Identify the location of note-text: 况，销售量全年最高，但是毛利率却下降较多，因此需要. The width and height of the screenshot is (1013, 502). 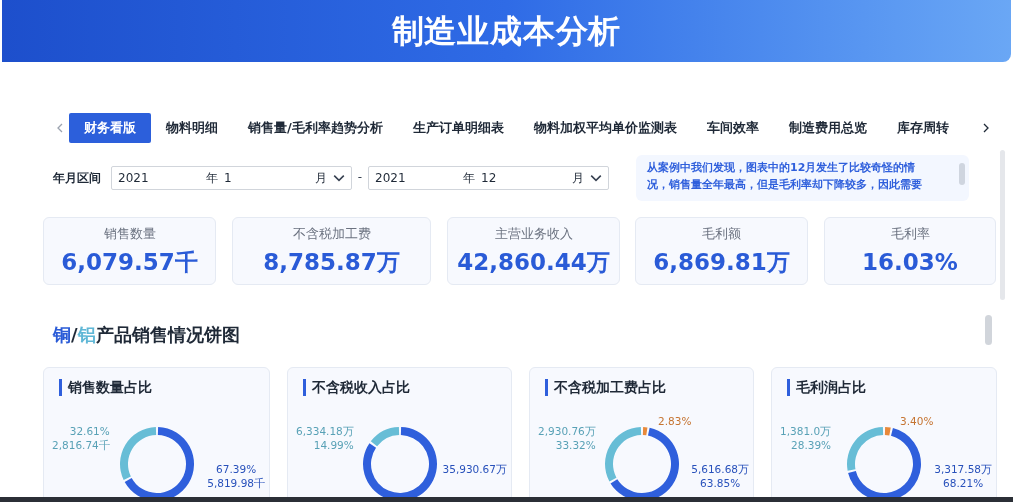
(785, 185).